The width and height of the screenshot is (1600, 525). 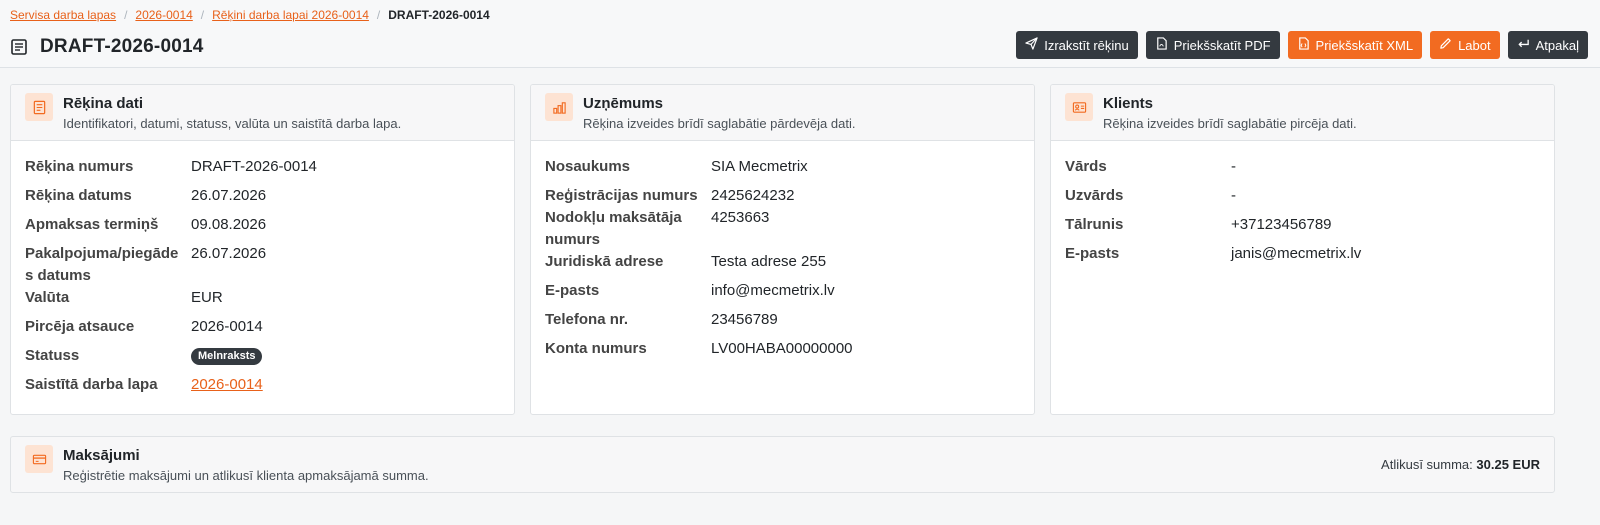 I want to click on page-title: DRAFT-2026-0014, so click(x=122, y=46).